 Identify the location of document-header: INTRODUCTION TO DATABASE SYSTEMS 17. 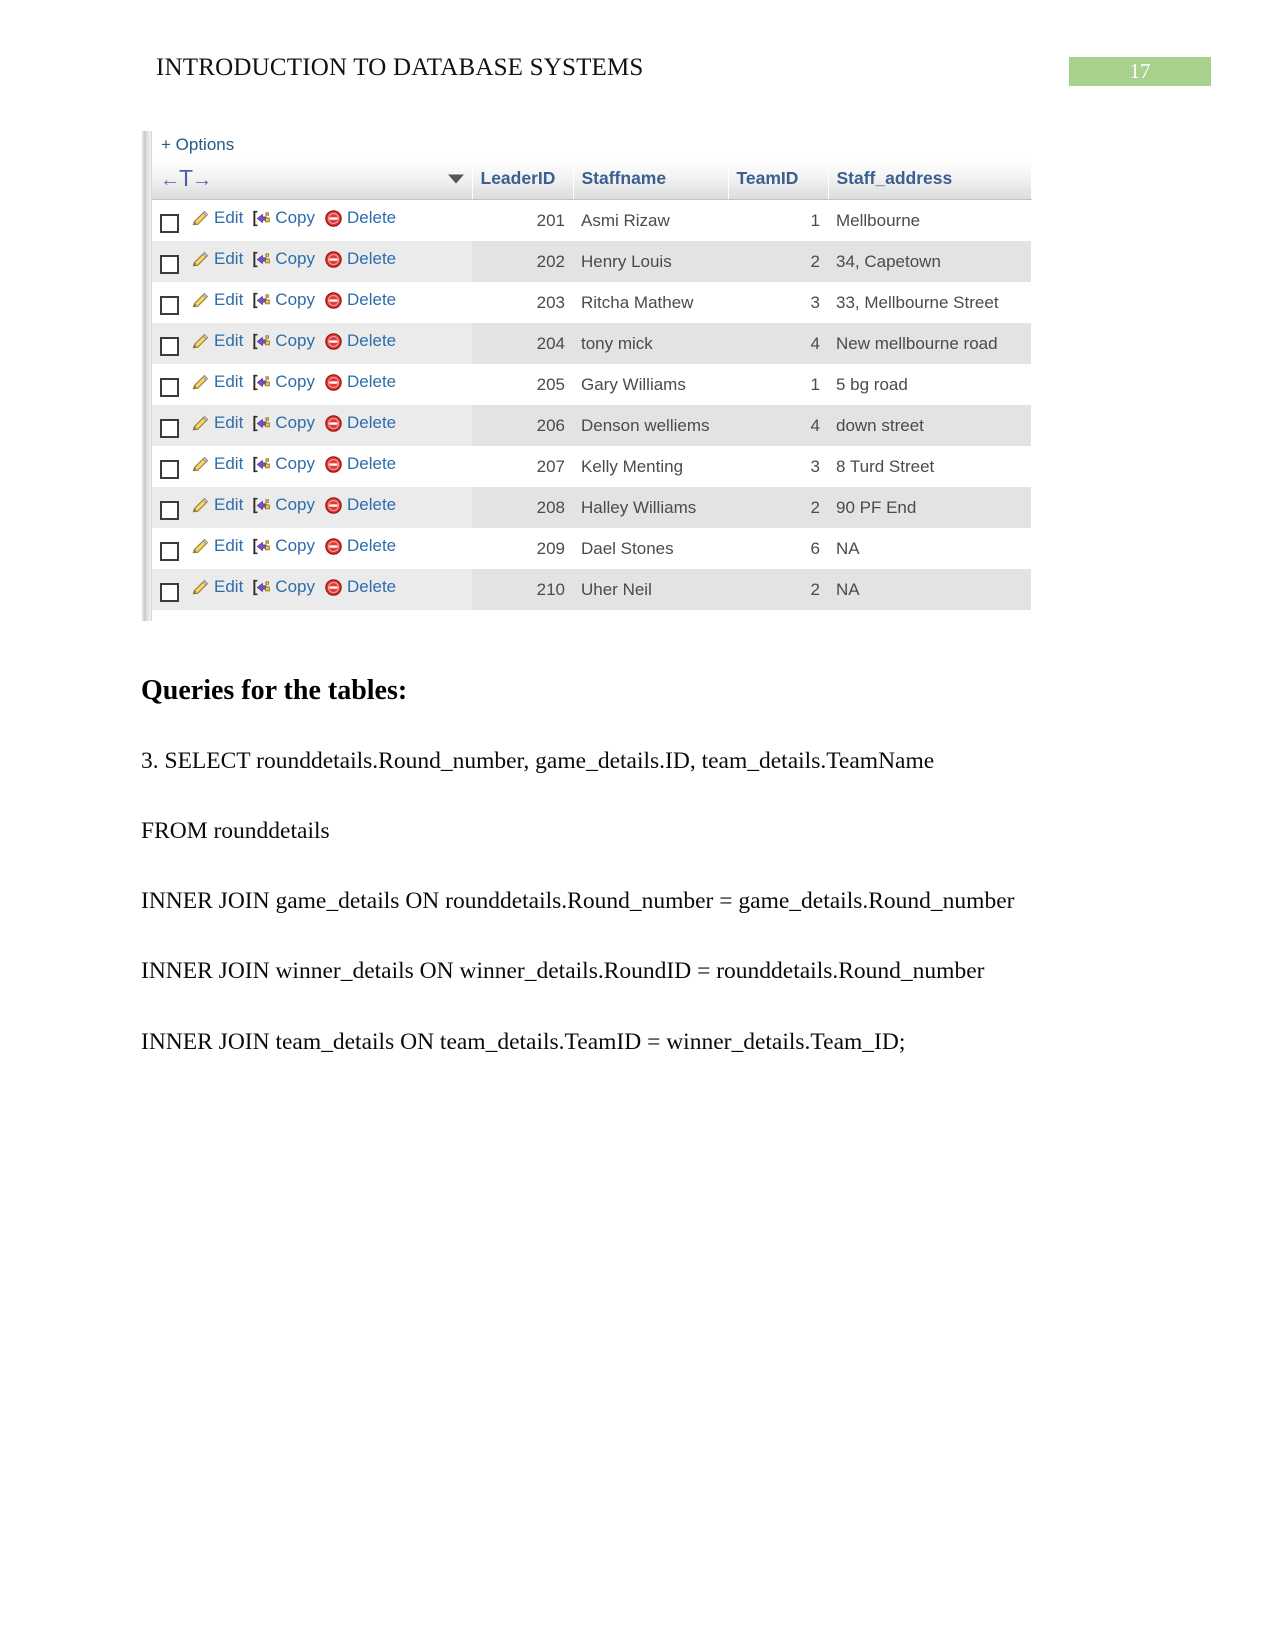
(637, 55).